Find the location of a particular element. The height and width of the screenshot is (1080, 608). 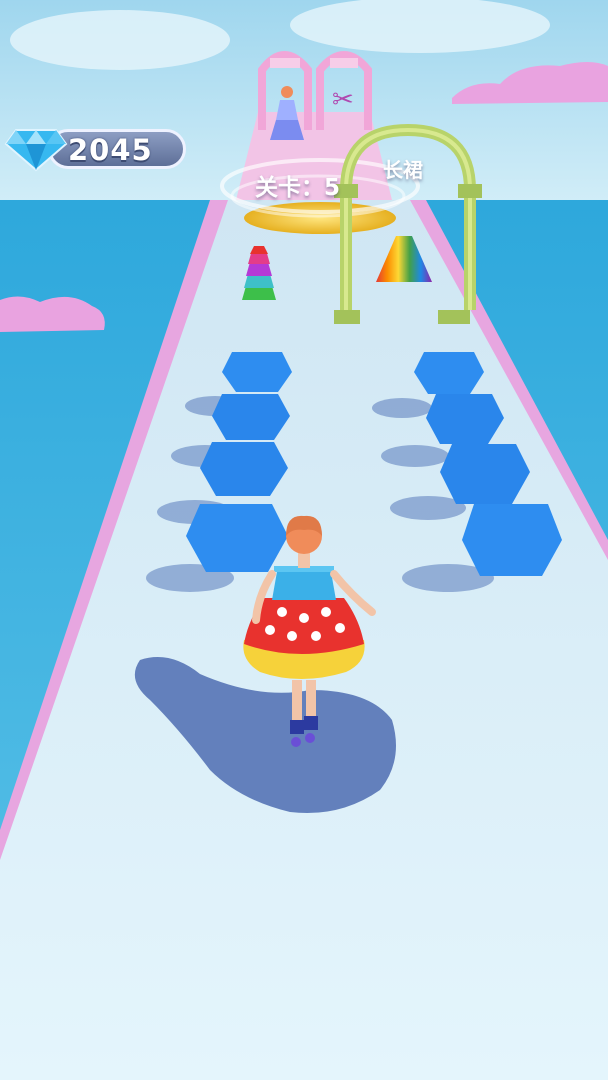

gate-label: 长裙 is located at coordinates (403, 170).